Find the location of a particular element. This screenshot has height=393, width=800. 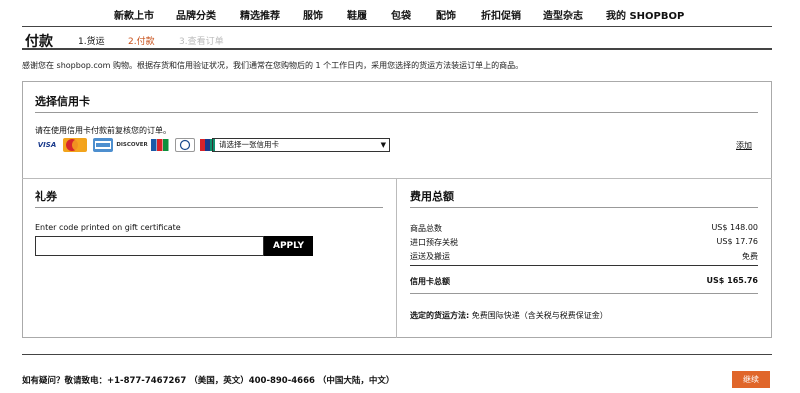

summary-row-value: 免费 is located at coordinates (750, 256).